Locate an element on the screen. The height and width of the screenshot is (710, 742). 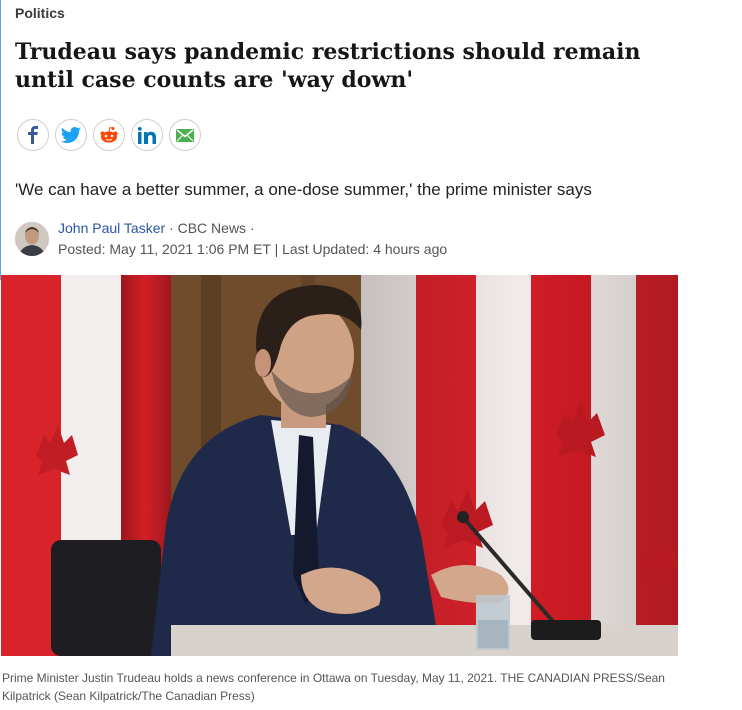
share-facebook-button is located at coordinates (33, 135).